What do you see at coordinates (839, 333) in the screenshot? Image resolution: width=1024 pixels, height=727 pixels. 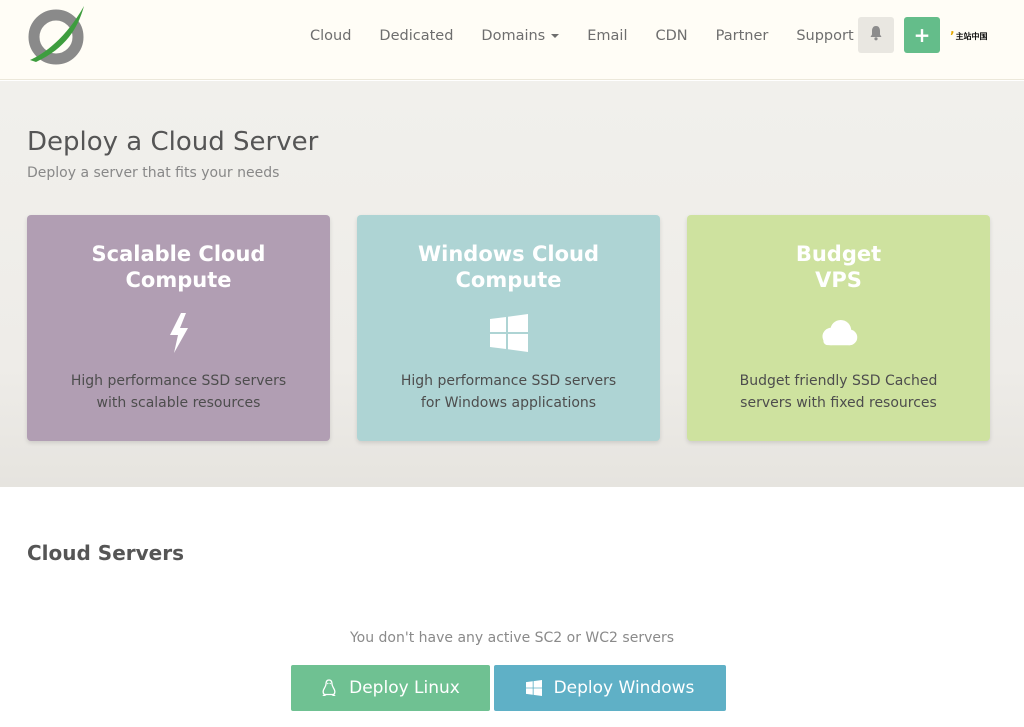 I see `cloud-icon` at bounding box center [839, 333].